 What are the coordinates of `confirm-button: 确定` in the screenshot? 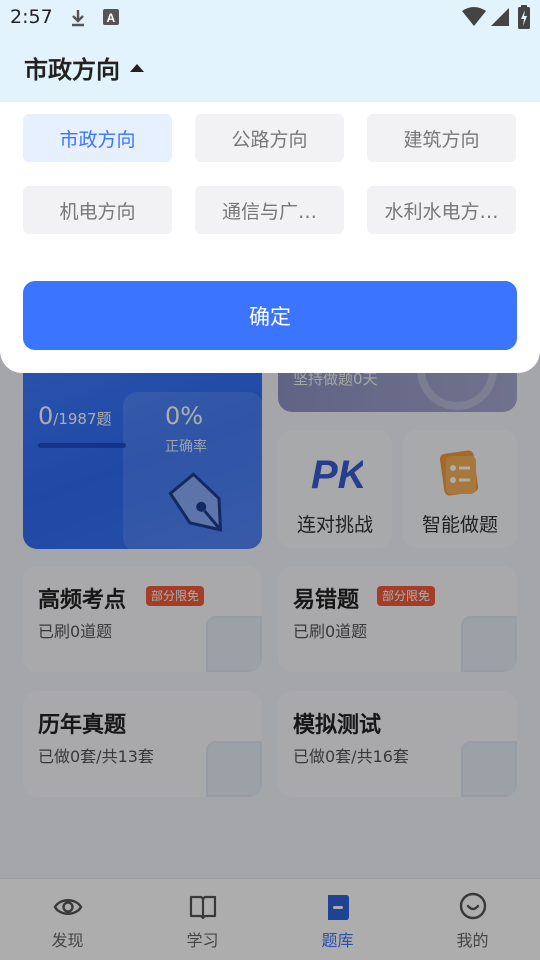 It's located at (270, 315).